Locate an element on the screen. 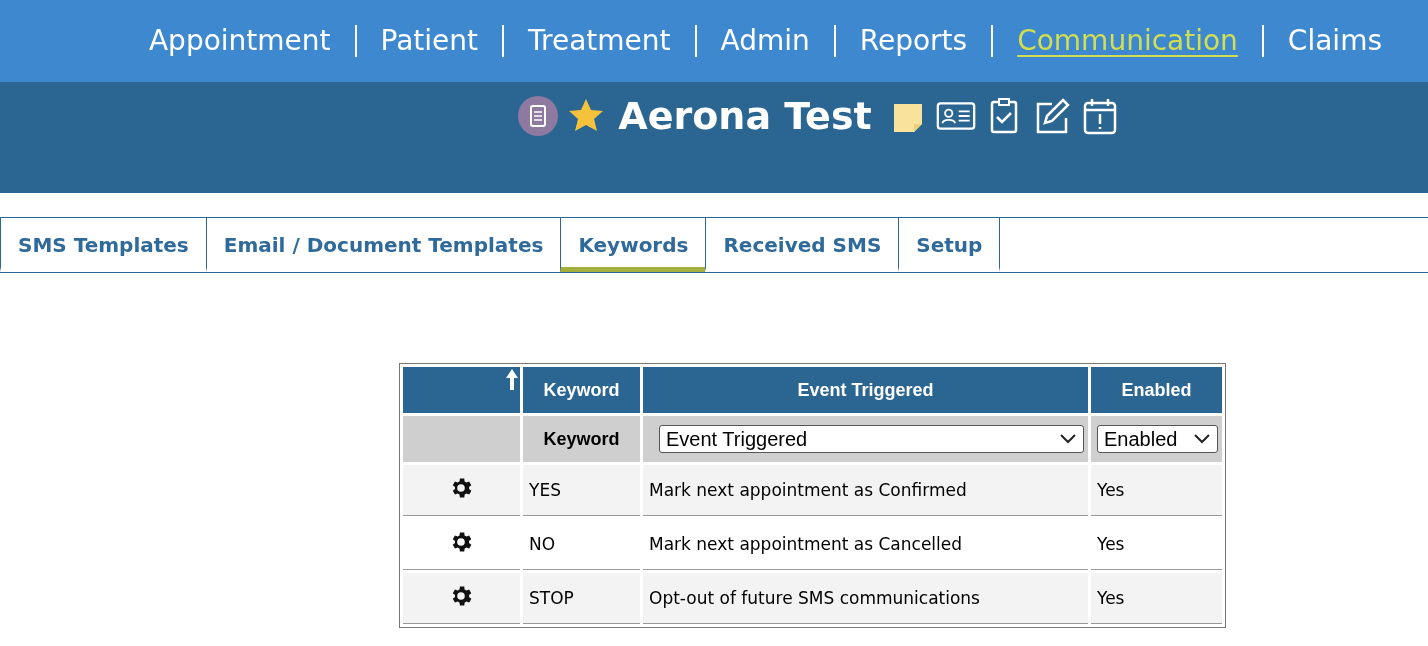  tab: Keywords is located at coordinates (633, 245).